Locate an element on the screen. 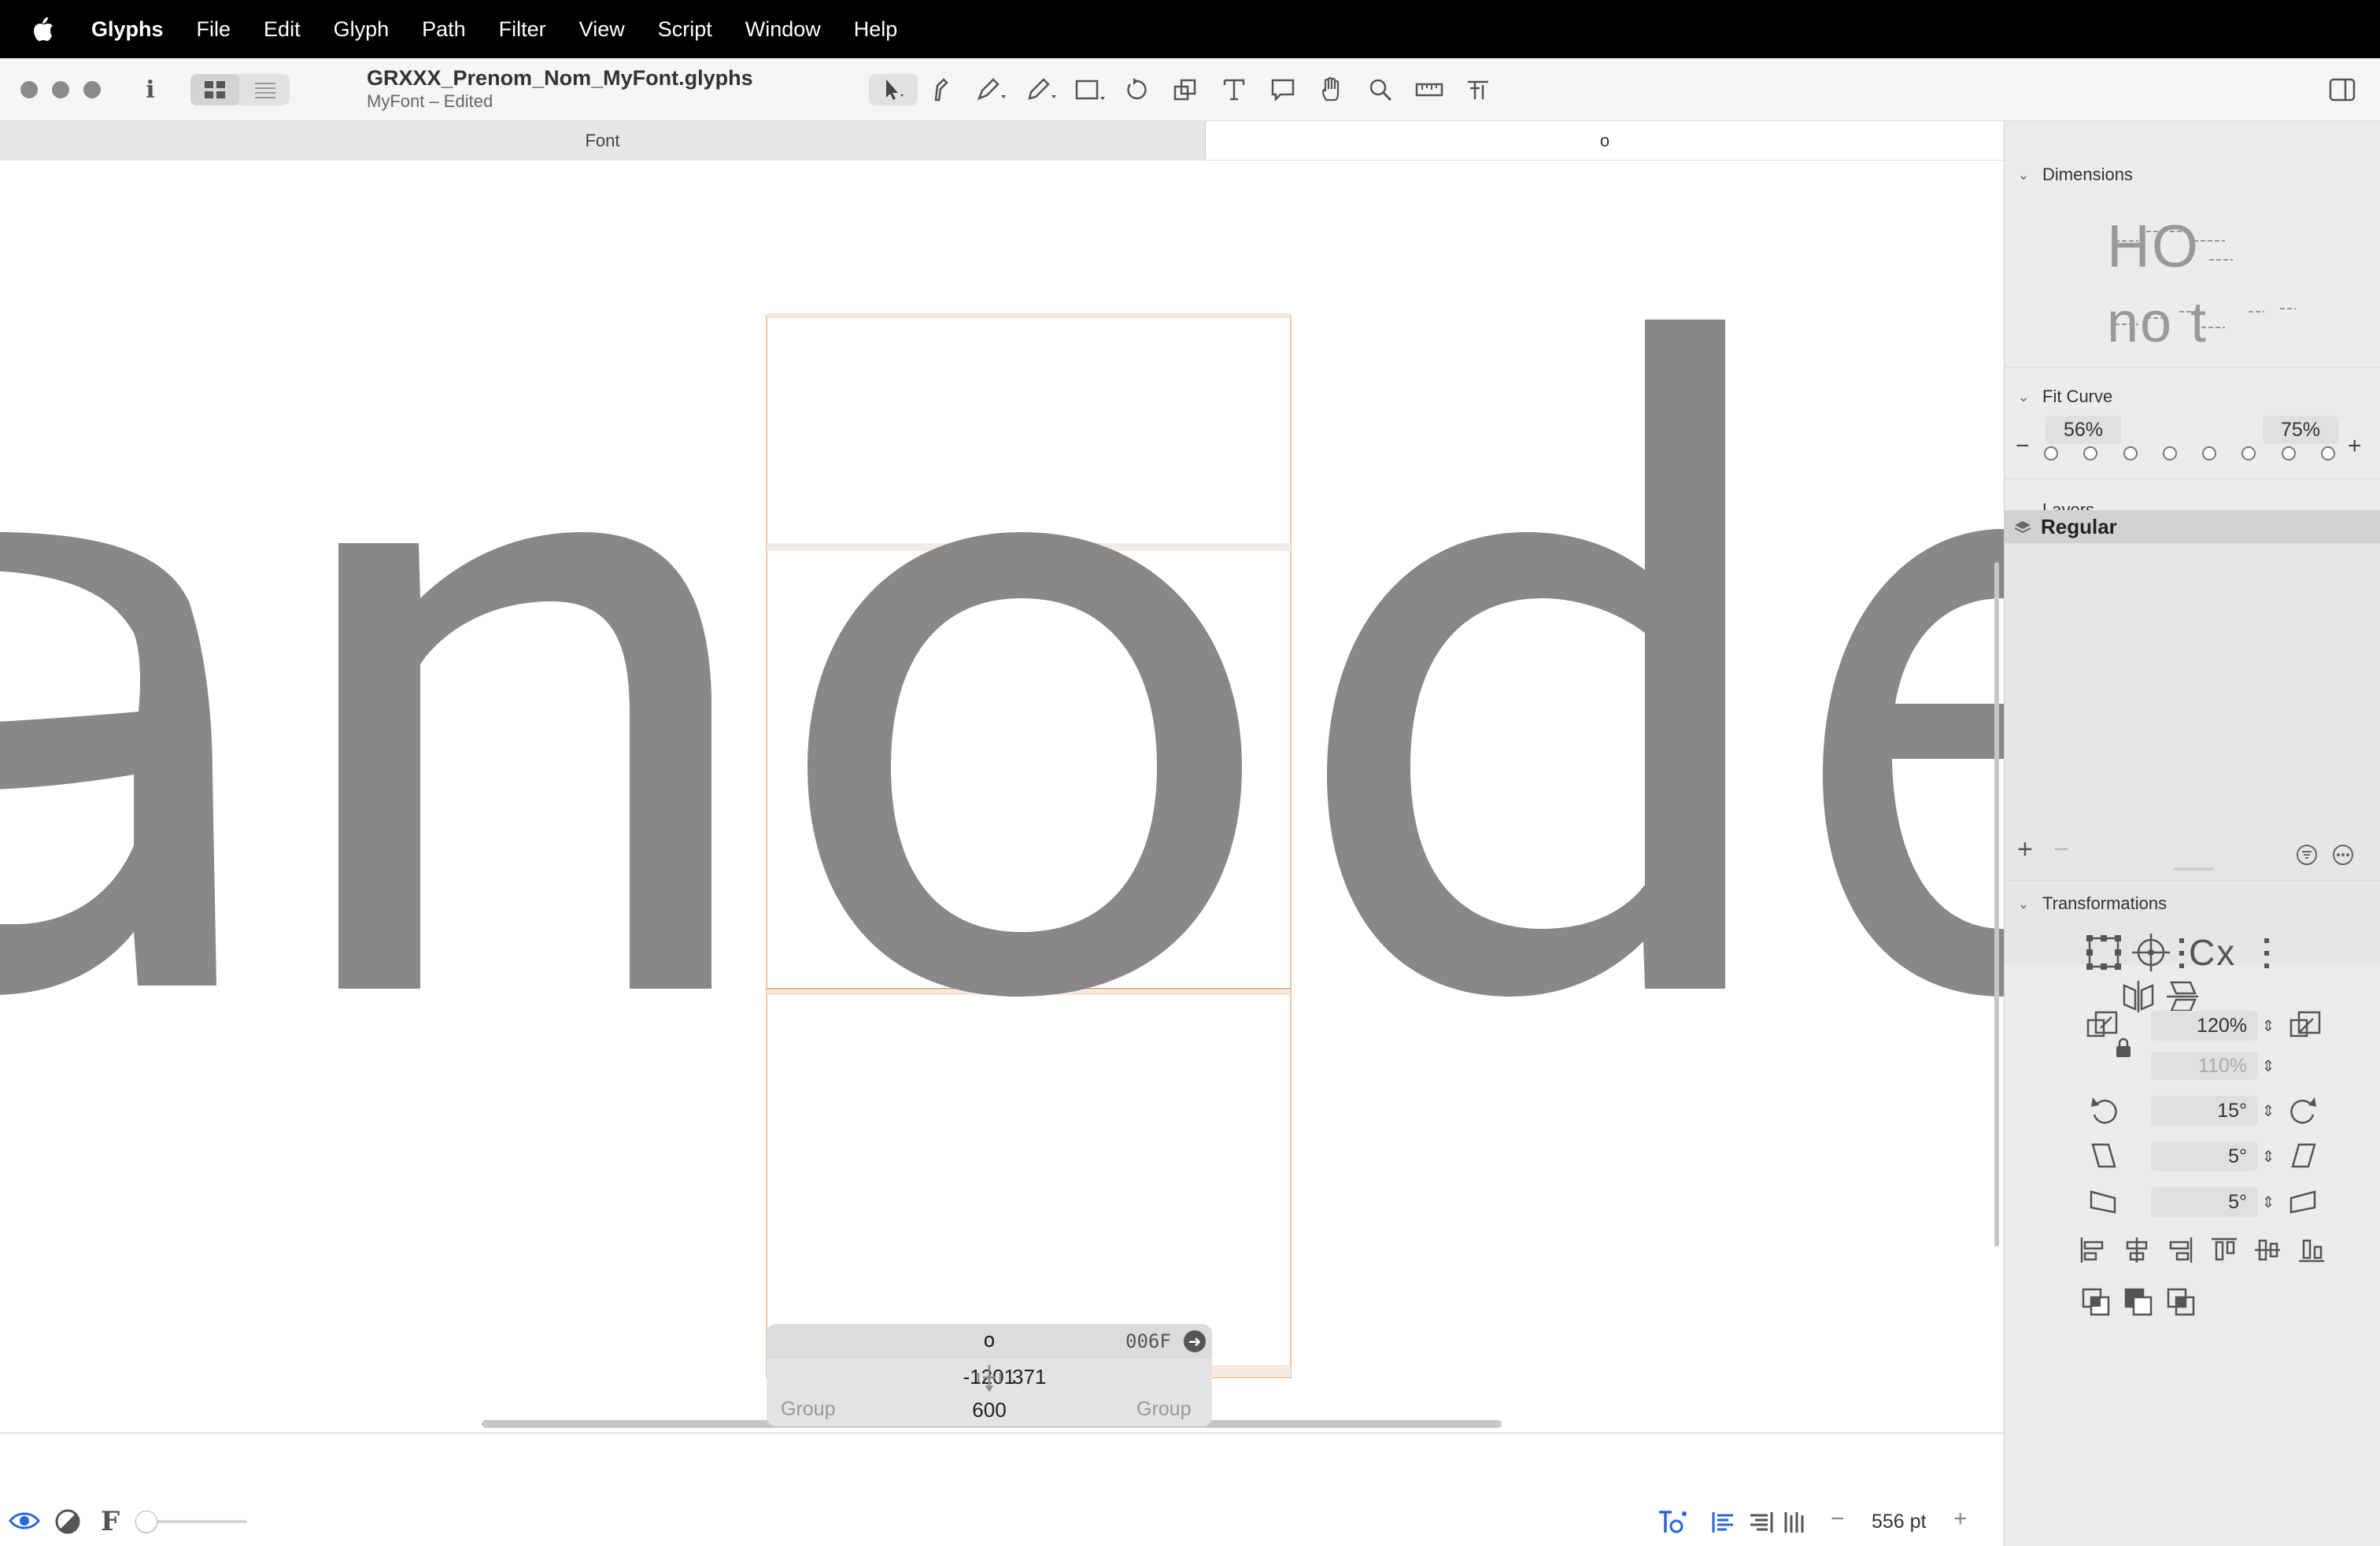 The height and width of the screenshot is (1546, 2380). resize-handle is located at coordinates (2193, 869).